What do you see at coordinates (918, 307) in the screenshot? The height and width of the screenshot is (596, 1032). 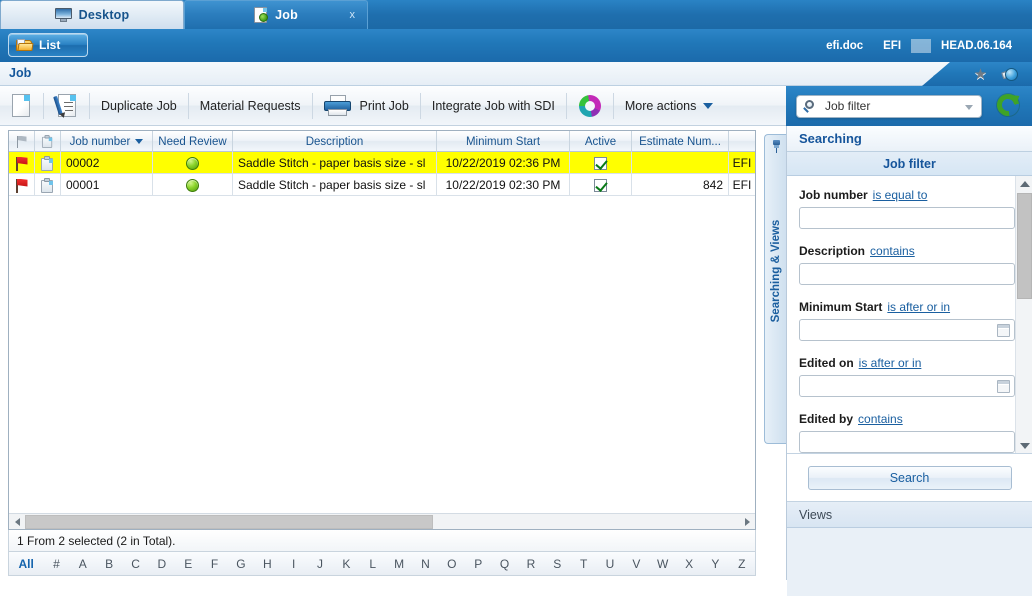 I see `field-minimum-start-operator: is after or in` at bounding box center [918, 307].